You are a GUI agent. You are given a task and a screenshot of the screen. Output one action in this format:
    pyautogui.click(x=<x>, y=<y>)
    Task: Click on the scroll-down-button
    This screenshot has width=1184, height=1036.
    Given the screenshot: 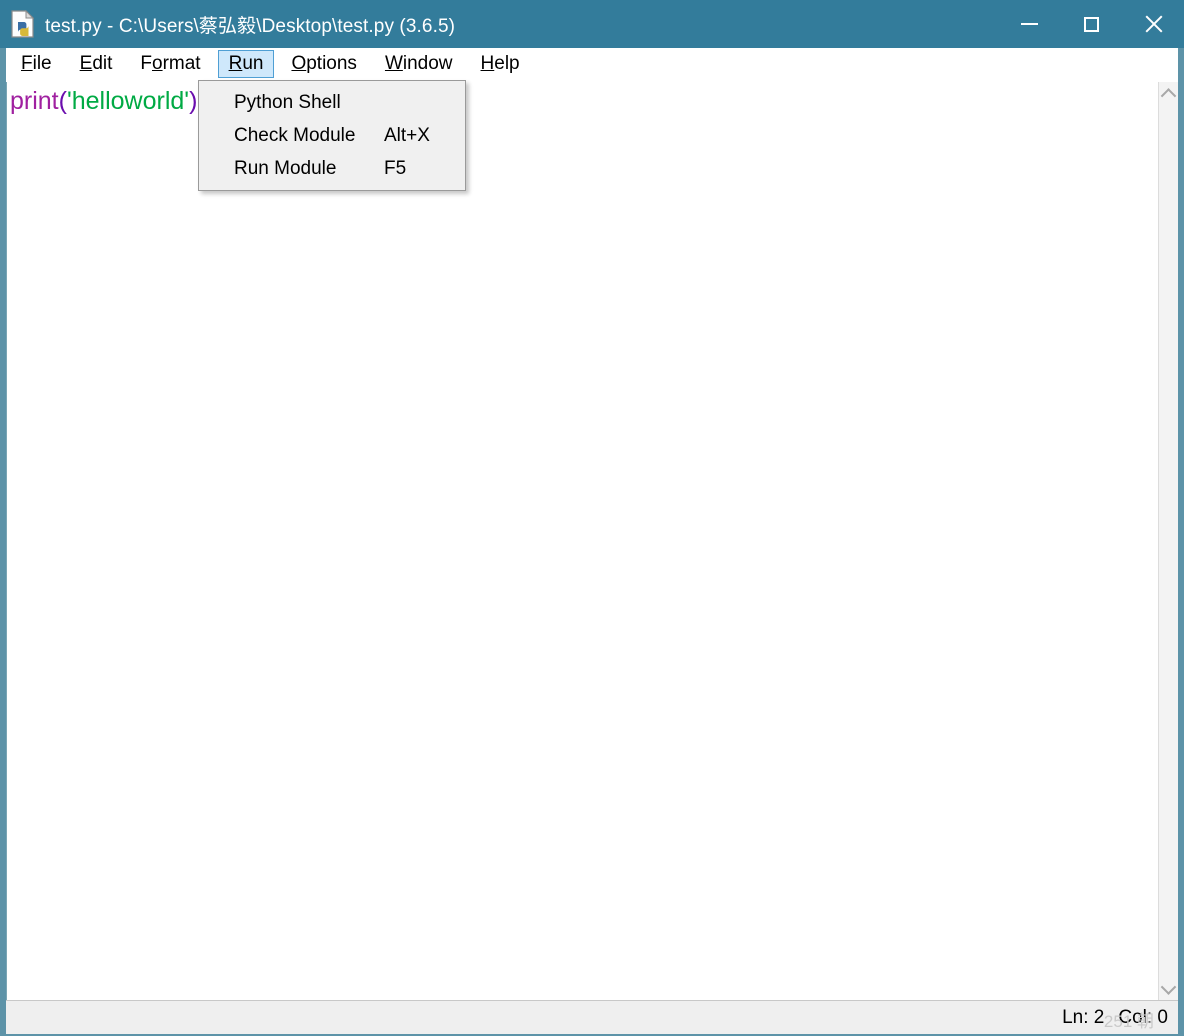 What is the action you would take?
    pyautogui.click(x=1168, y=988)
    